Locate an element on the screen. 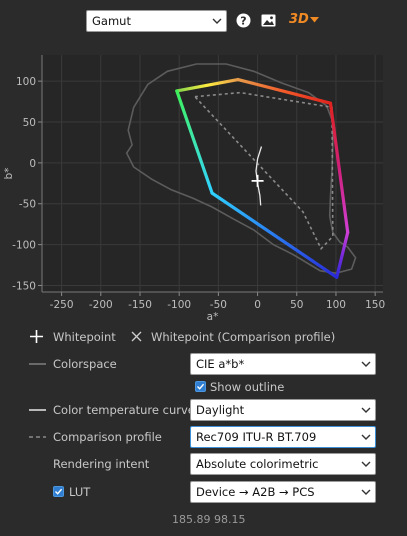  temp-curve-line-icon is located at coordinates (37, 410).